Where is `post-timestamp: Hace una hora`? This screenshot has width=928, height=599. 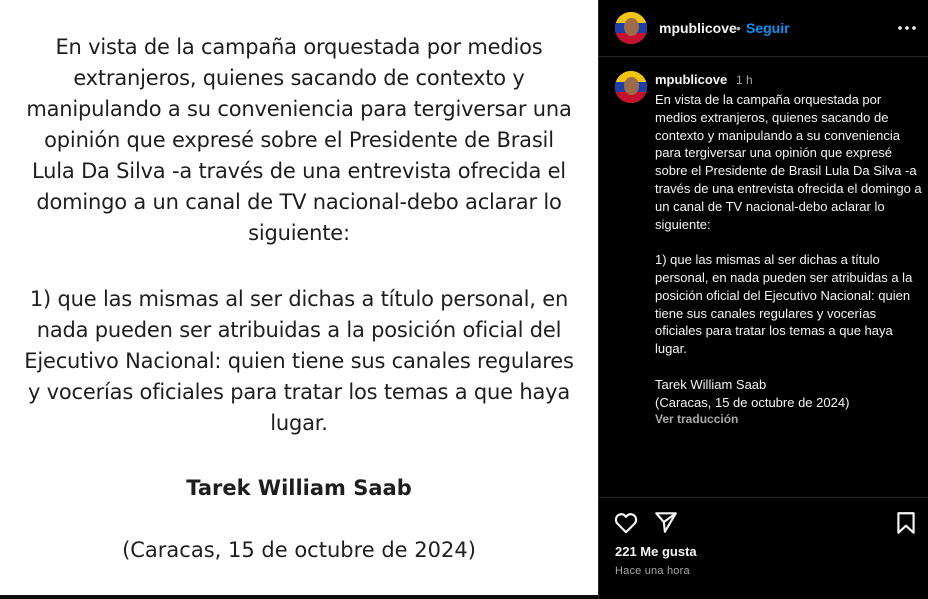 post-timestamp: Hace una hora is located at coordinates (652, 571).